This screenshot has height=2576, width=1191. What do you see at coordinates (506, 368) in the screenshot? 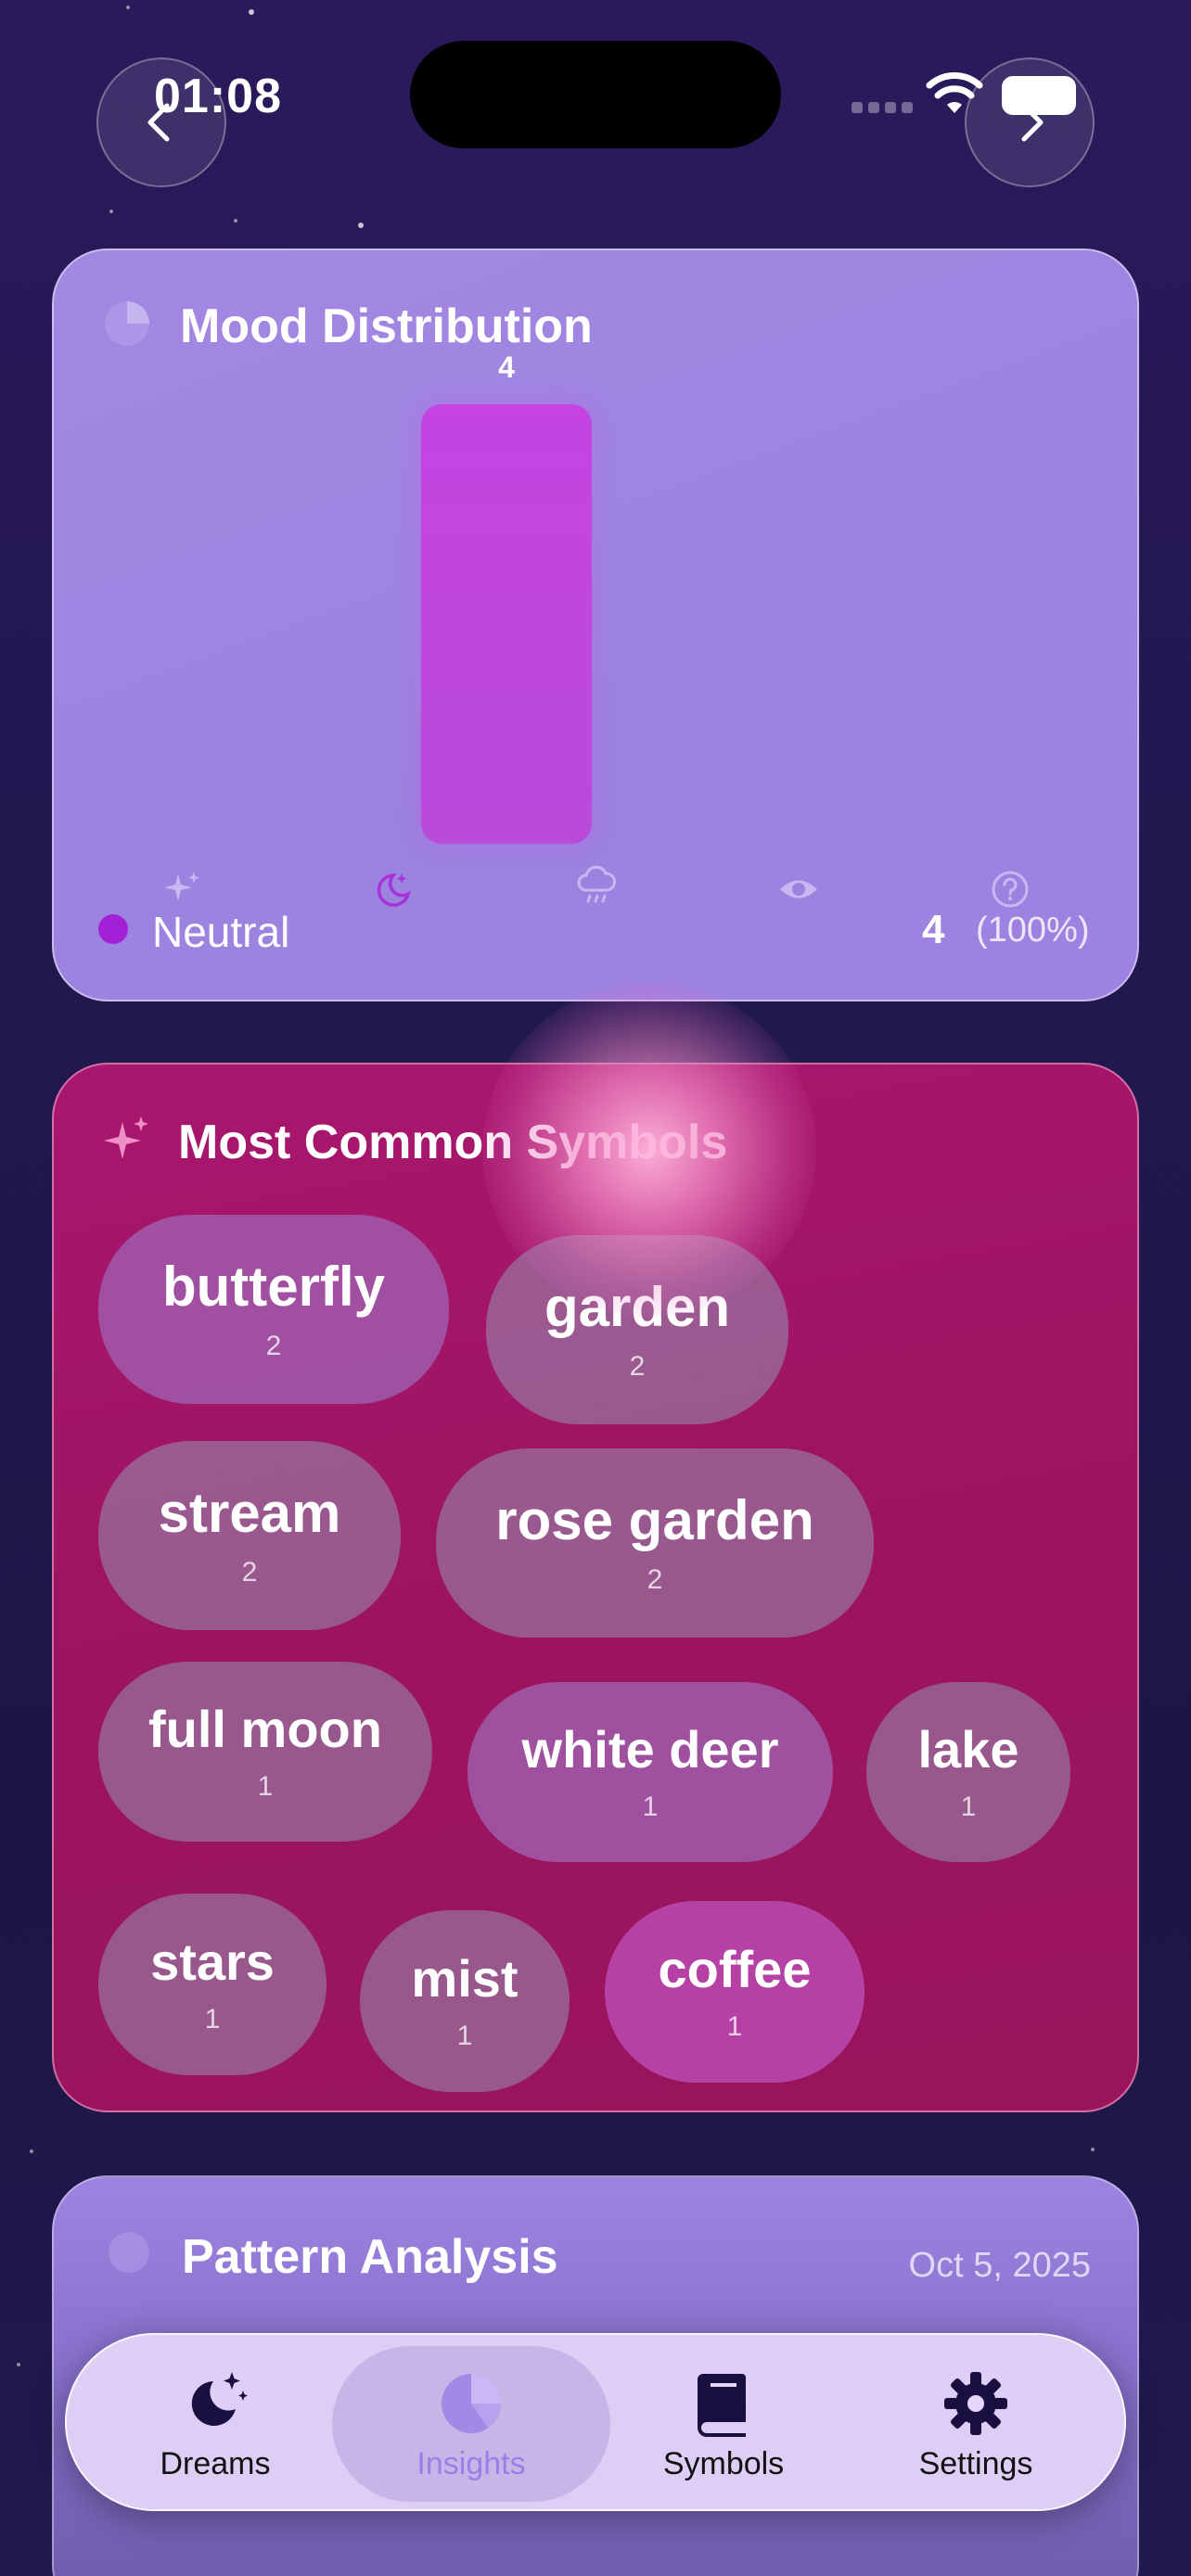
I see `chart-bar-value-label: 4` at bounding box center [506, 368].